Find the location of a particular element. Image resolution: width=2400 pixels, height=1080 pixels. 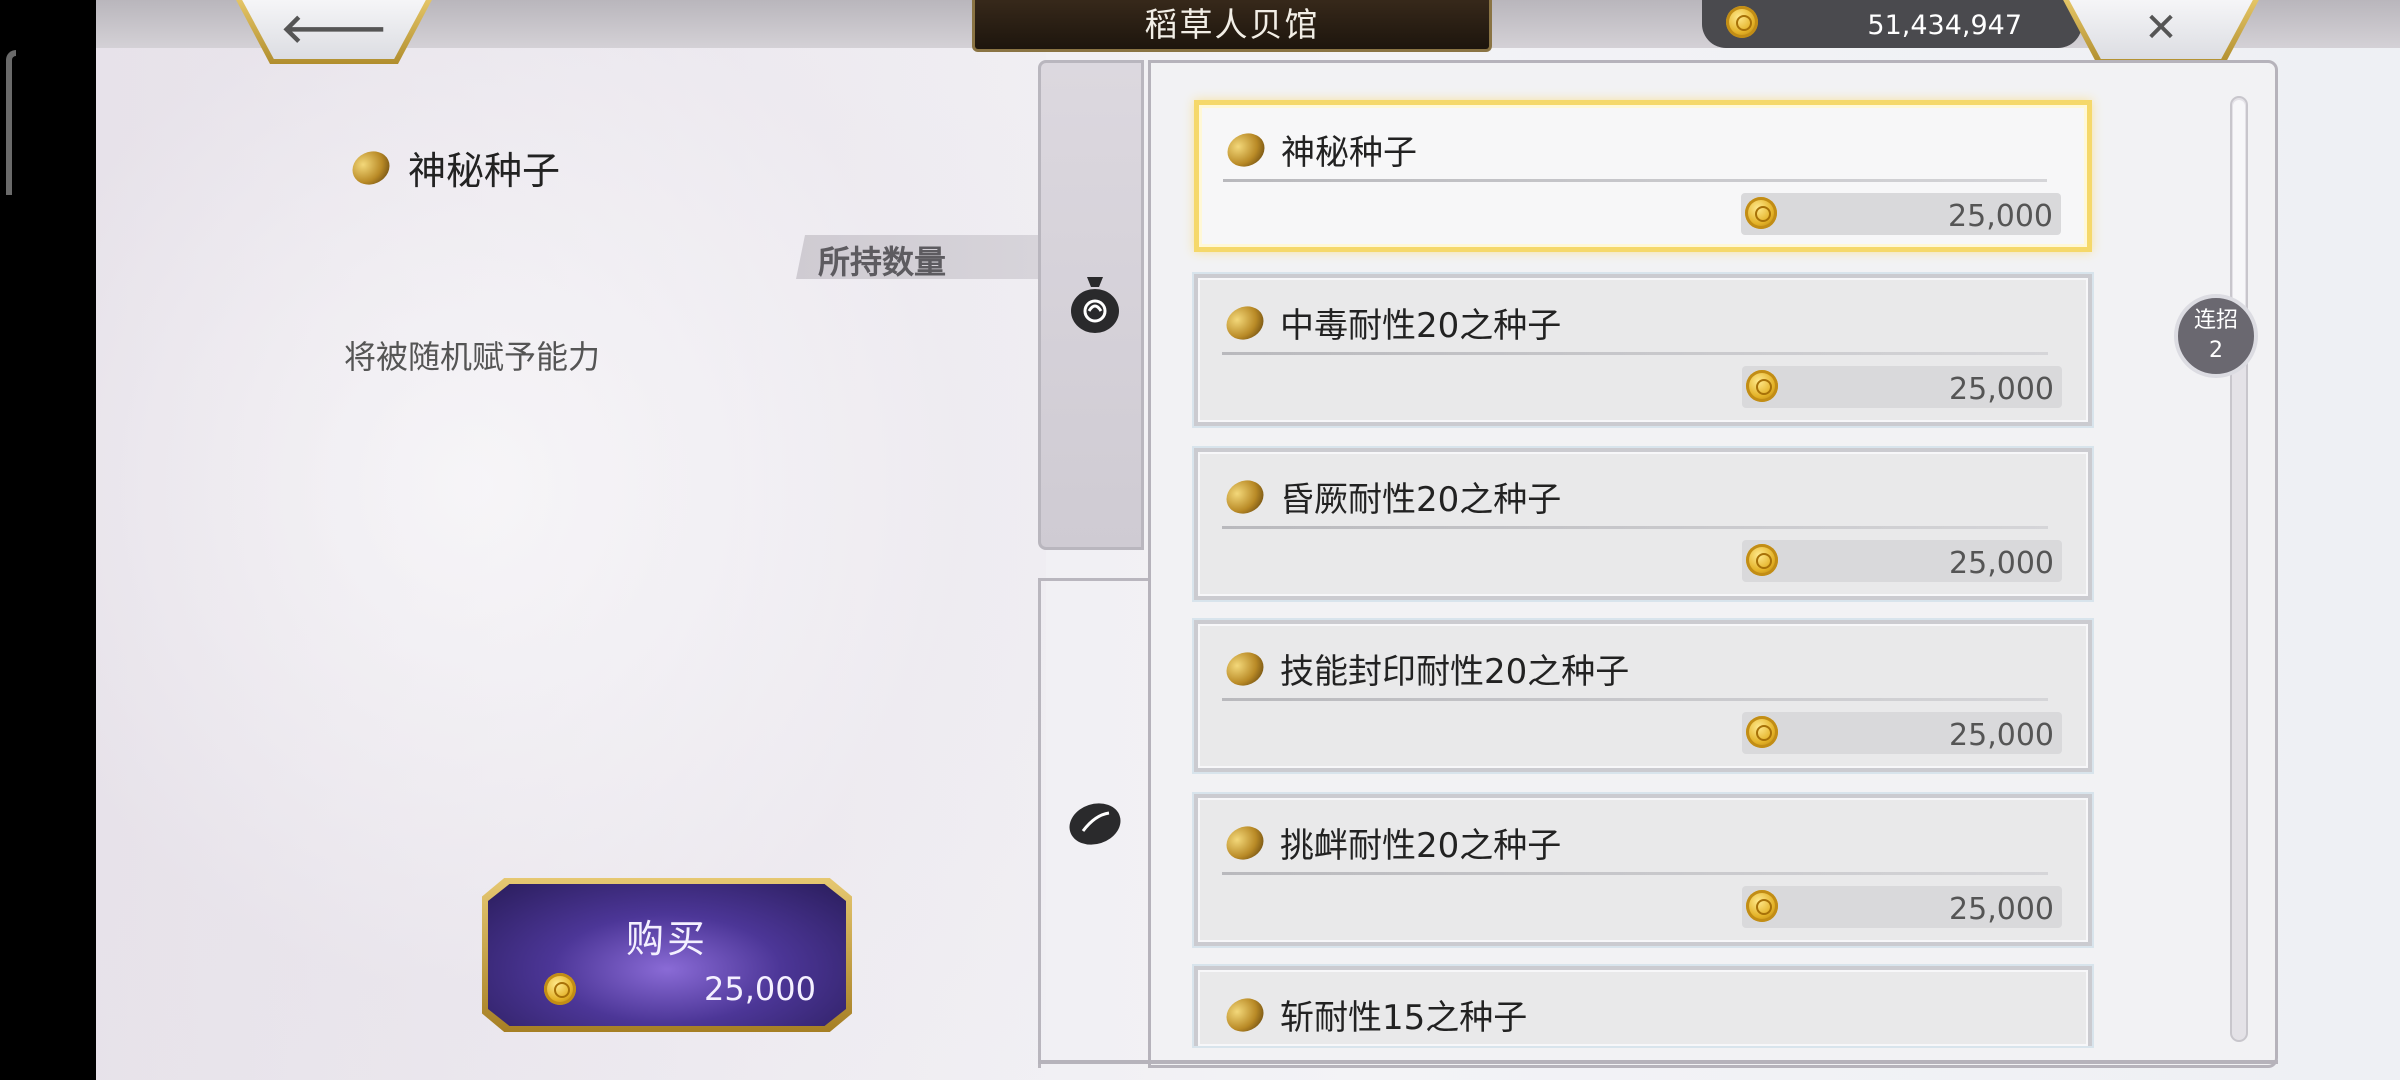

item-name: 中毒耐性20之种子 is located at coordinates (1421, 326).